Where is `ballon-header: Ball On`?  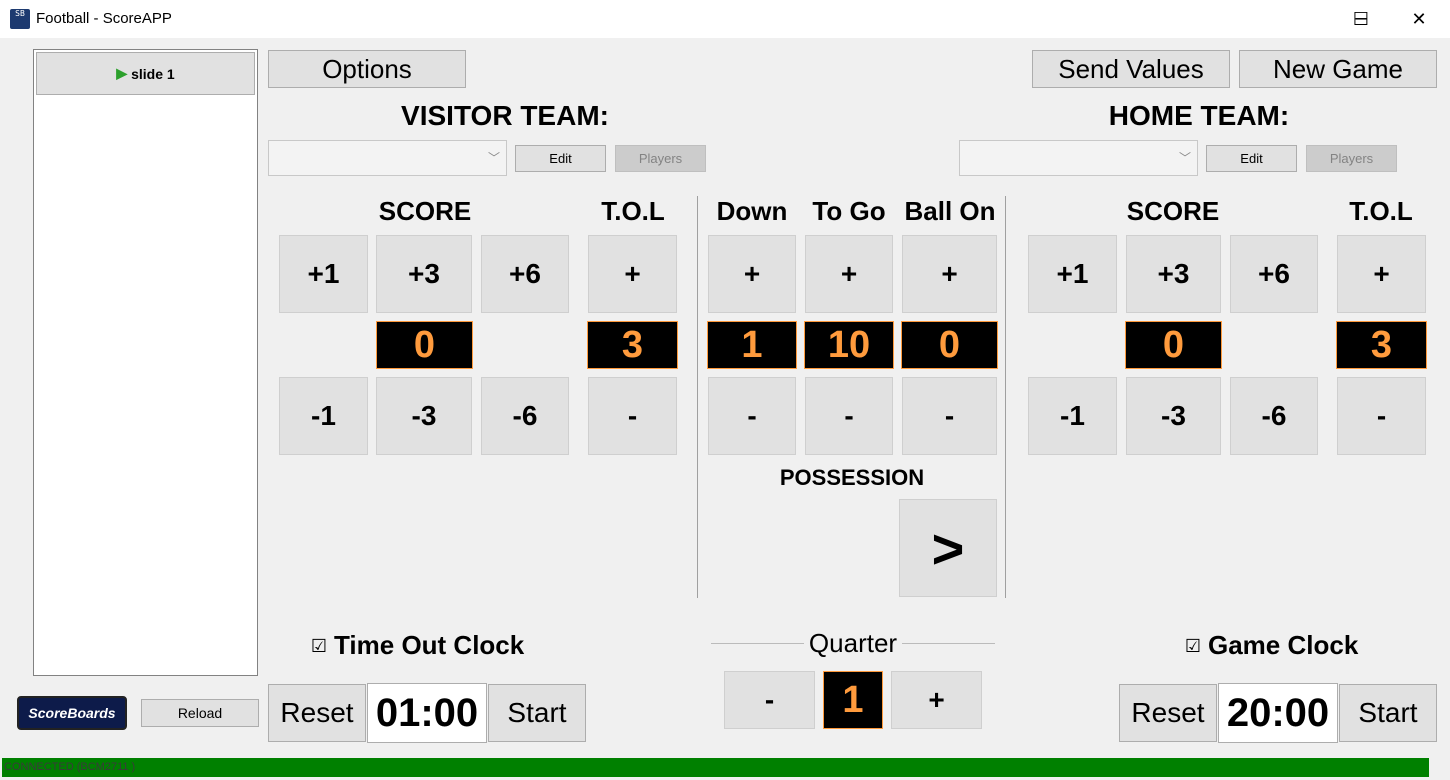 ballon-header: Ball On is located at coordinates (950, 211).